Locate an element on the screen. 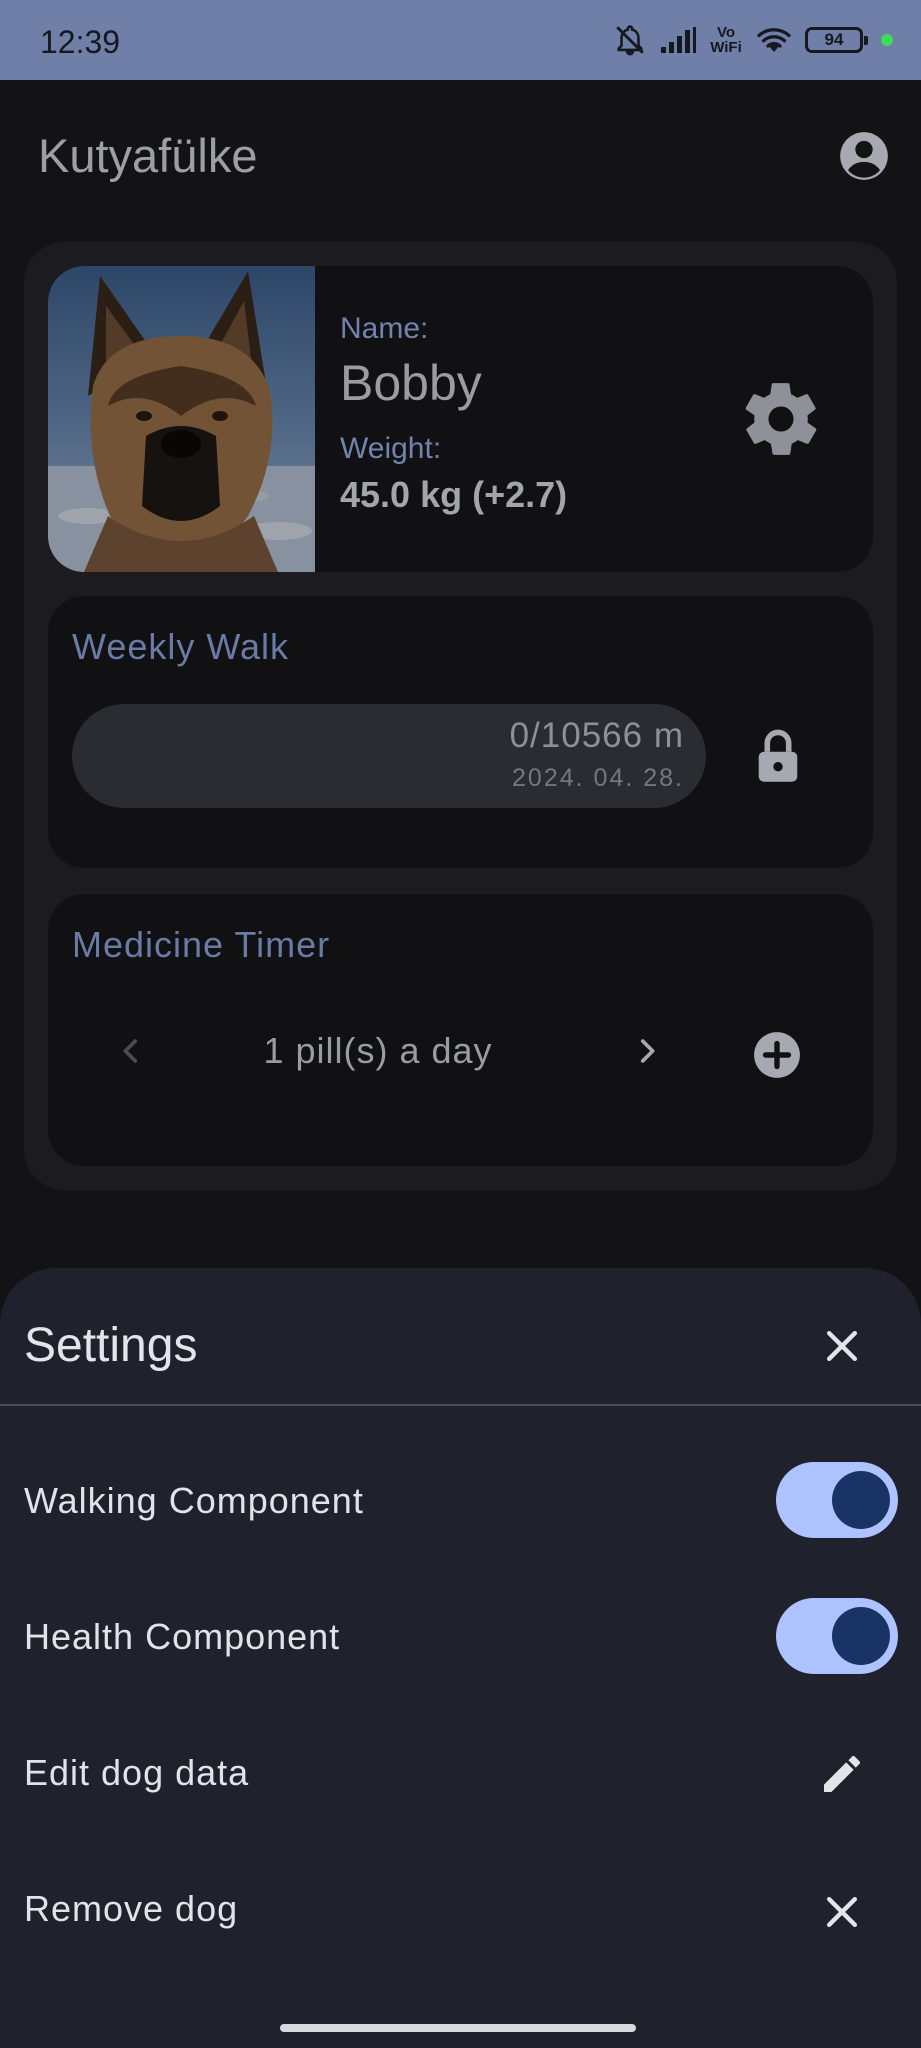 The height and width of the screenshot is (2048, 921). chevron-left-icon is located at coordinates (131, 1051).